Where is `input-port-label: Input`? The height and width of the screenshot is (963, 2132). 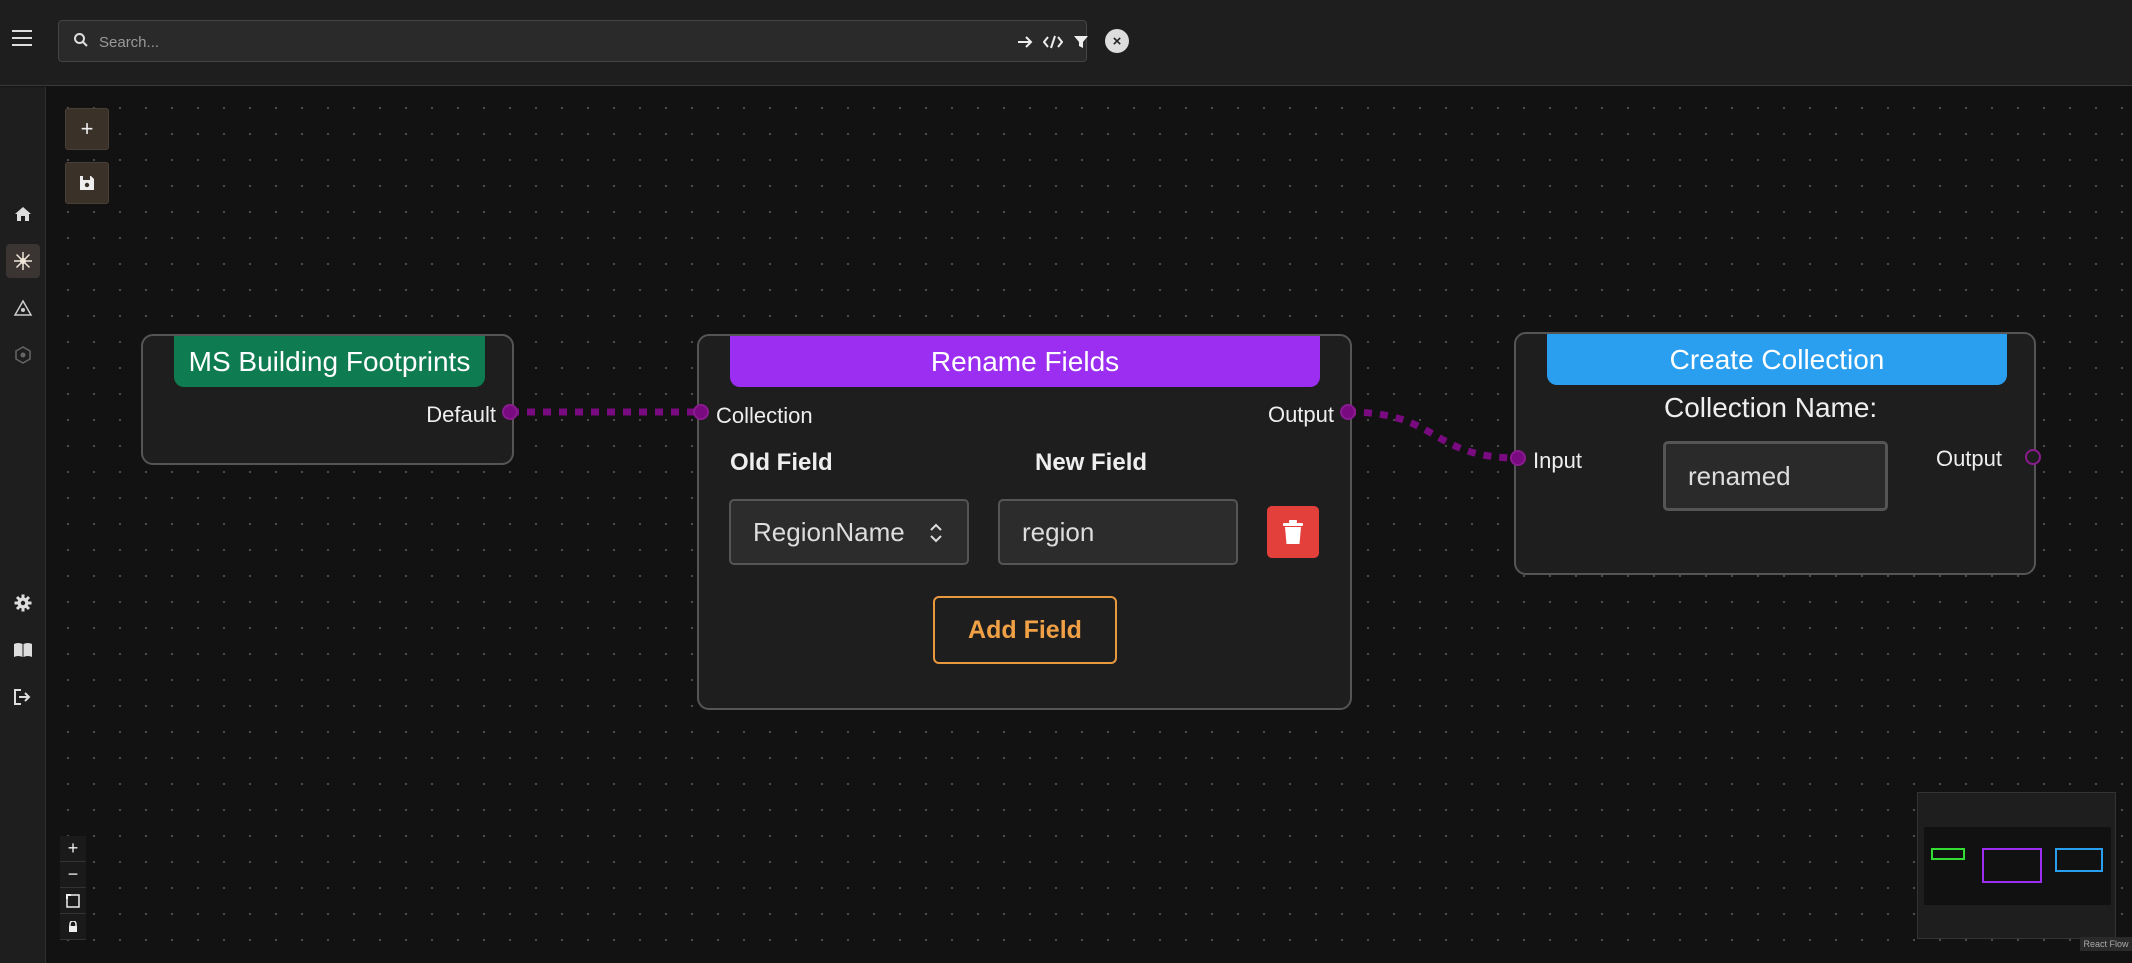
input-port-label: Input is located at coordinates (1557, 460).